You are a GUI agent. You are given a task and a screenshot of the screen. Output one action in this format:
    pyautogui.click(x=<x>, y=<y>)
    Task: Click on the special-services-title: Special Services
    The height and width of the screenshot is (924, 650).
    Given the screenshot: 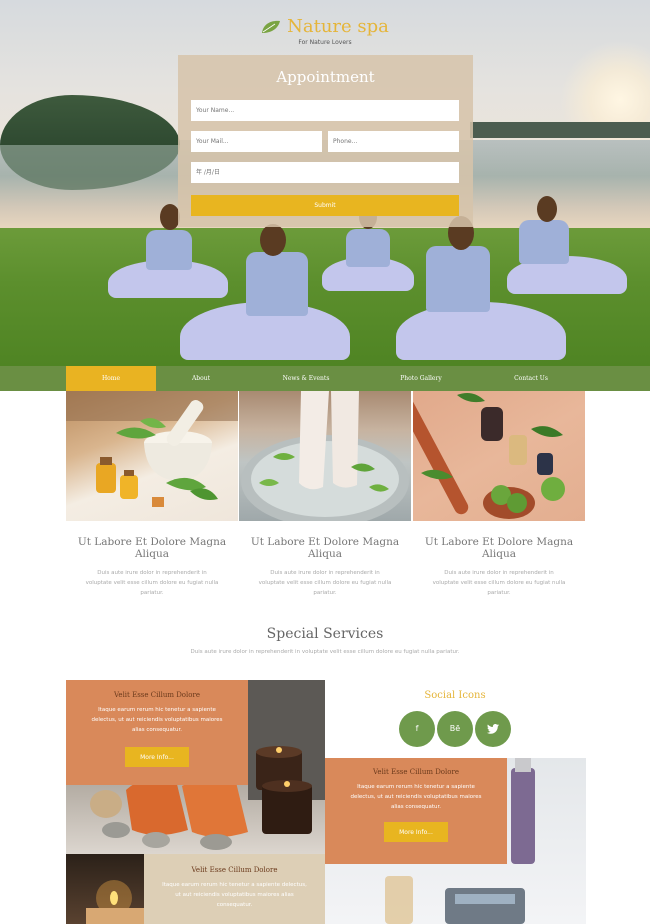 What is the action you would take?
    pyautogui.click(x=325, y=634)
    